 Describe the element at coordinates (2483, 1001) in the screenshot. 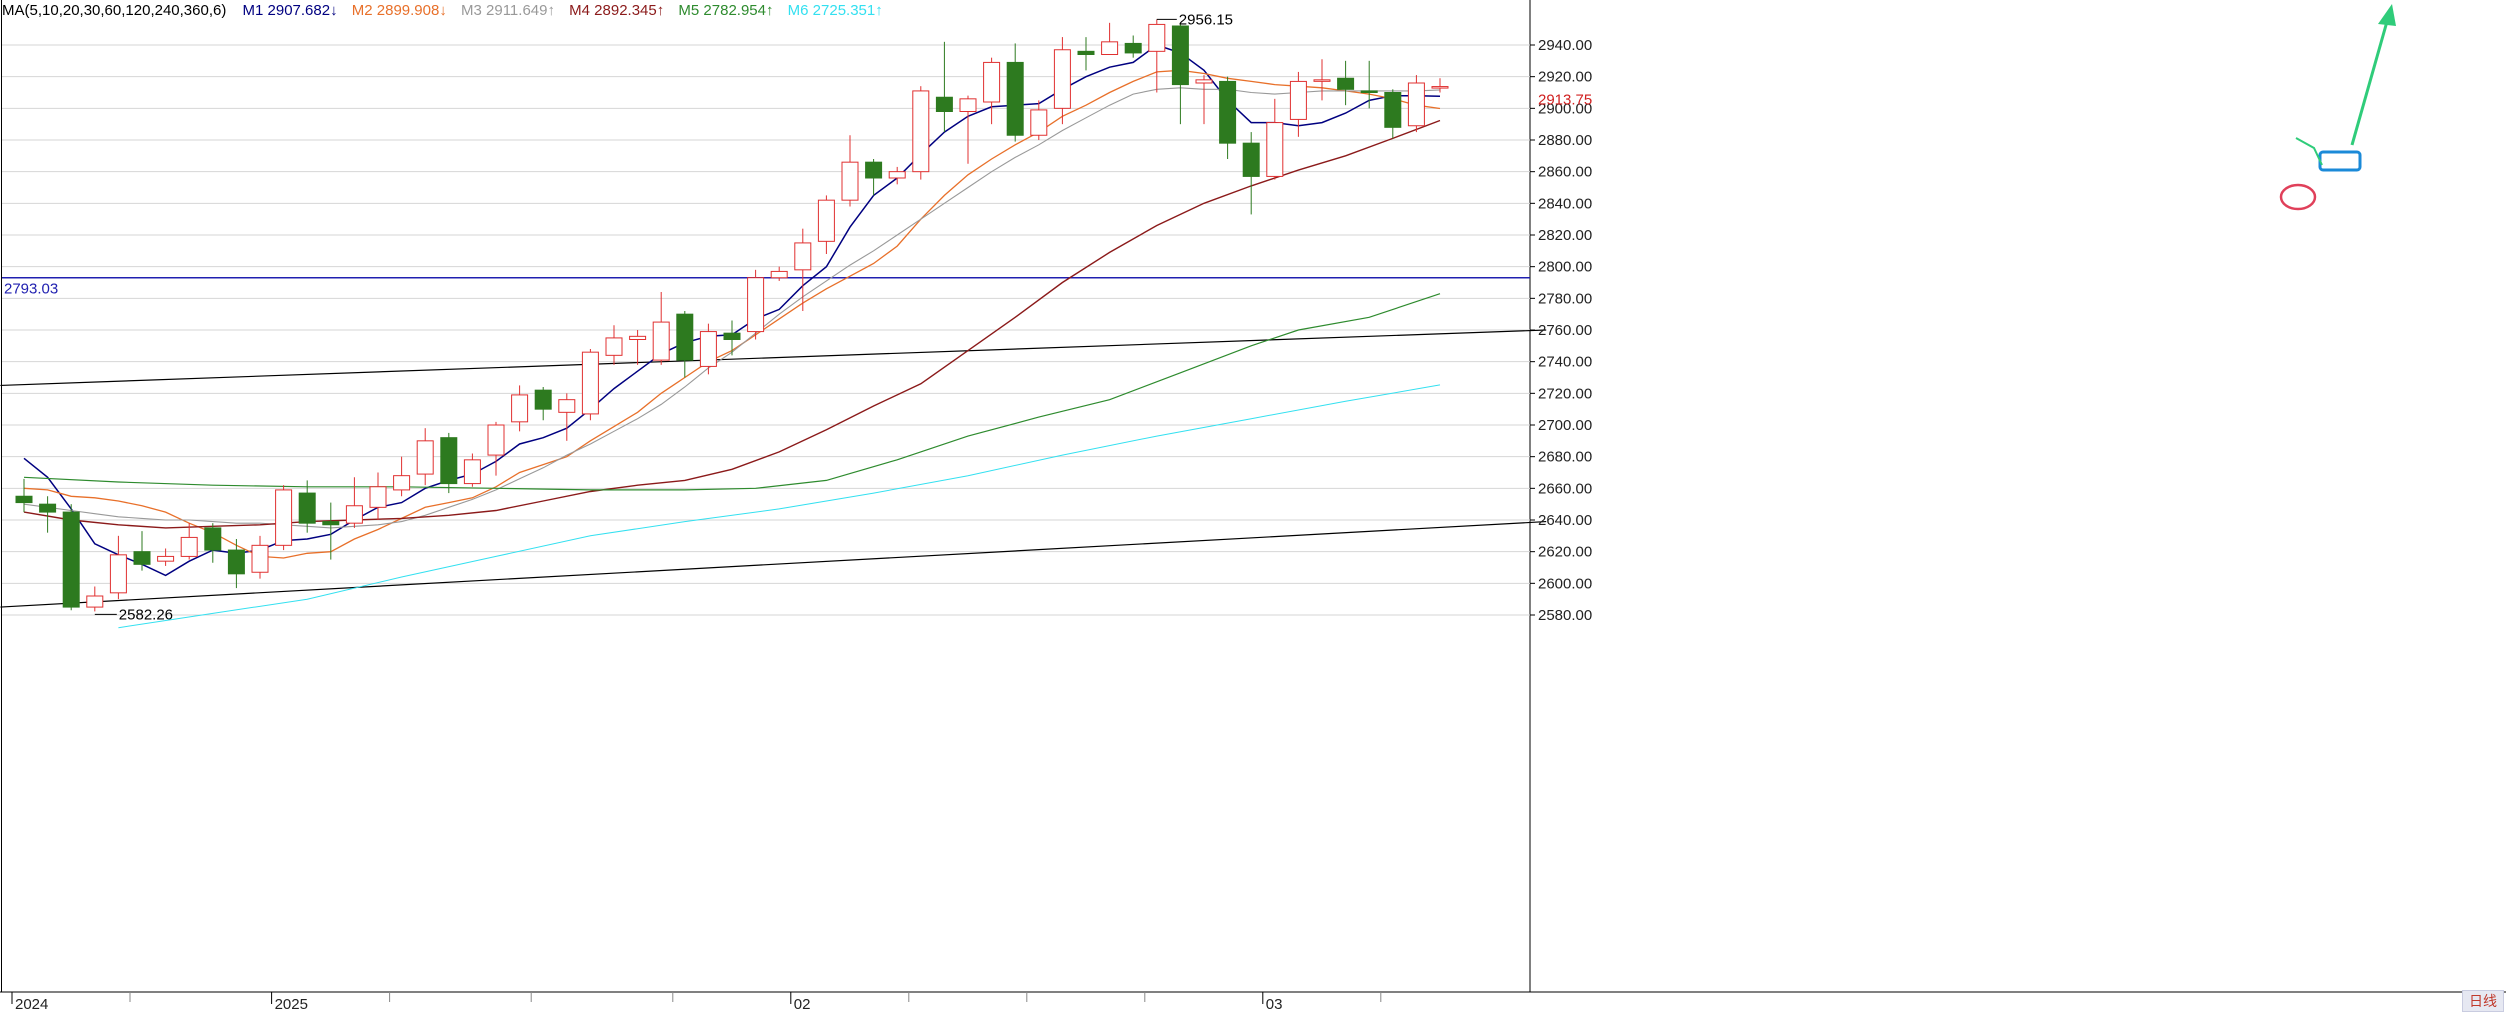

I see `period-tab-daily: 日线` at that location.